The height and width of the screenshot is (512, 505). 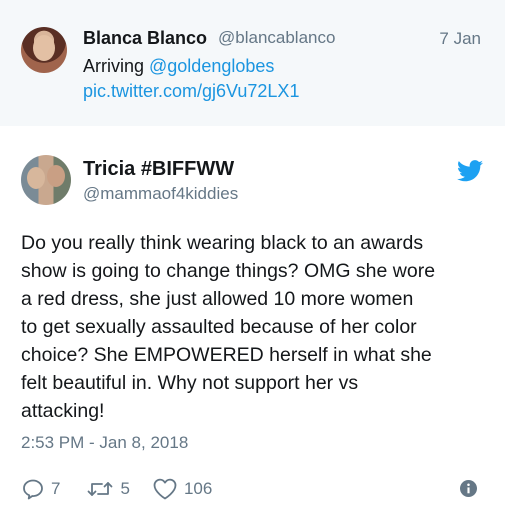 What do you see at coordinates (211, 66) in the screenshot?
I see `mention-link: @goldenglobes` at bounding box center [211, 66].